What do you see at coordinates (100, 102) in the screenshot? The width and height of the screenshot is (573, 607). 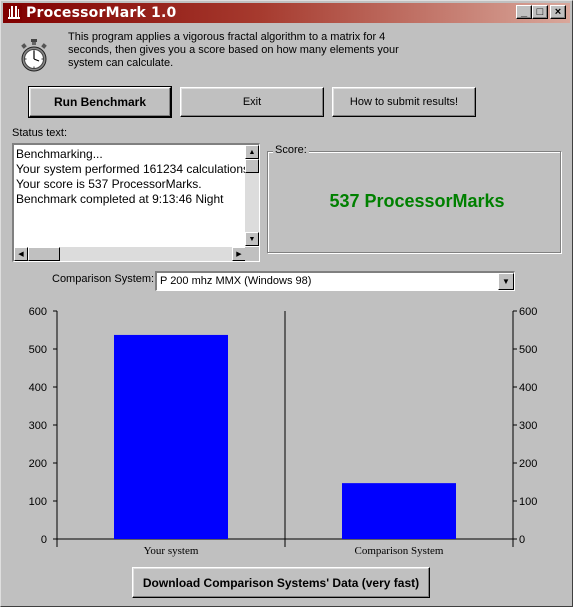 I see `run-benchmark-button: Run Benchmark` at bounding box center [100, 102].